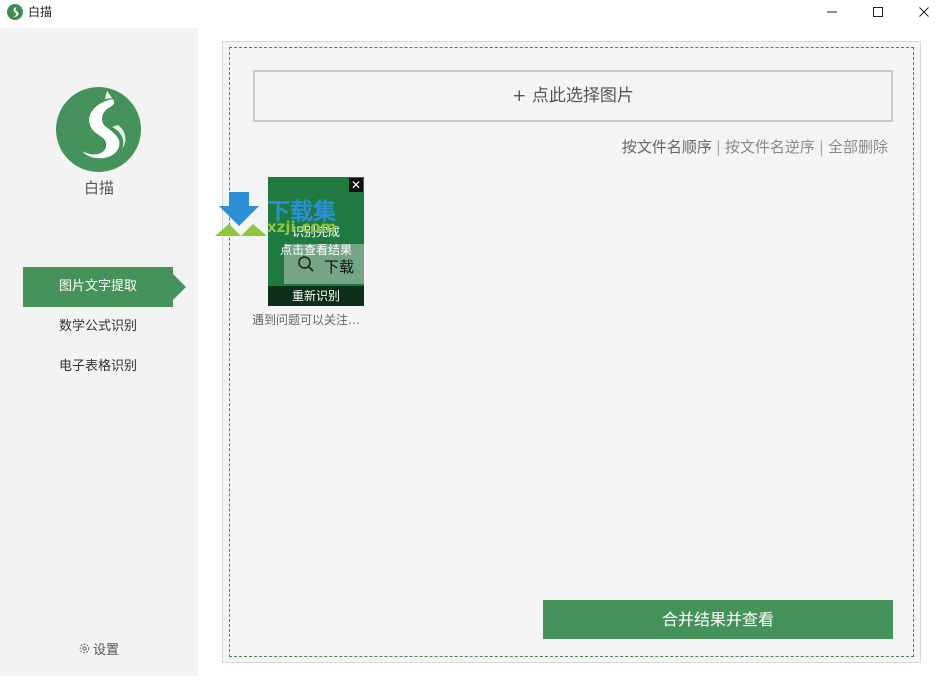  I want to click on settings-label: 设置, so click(106, 650).